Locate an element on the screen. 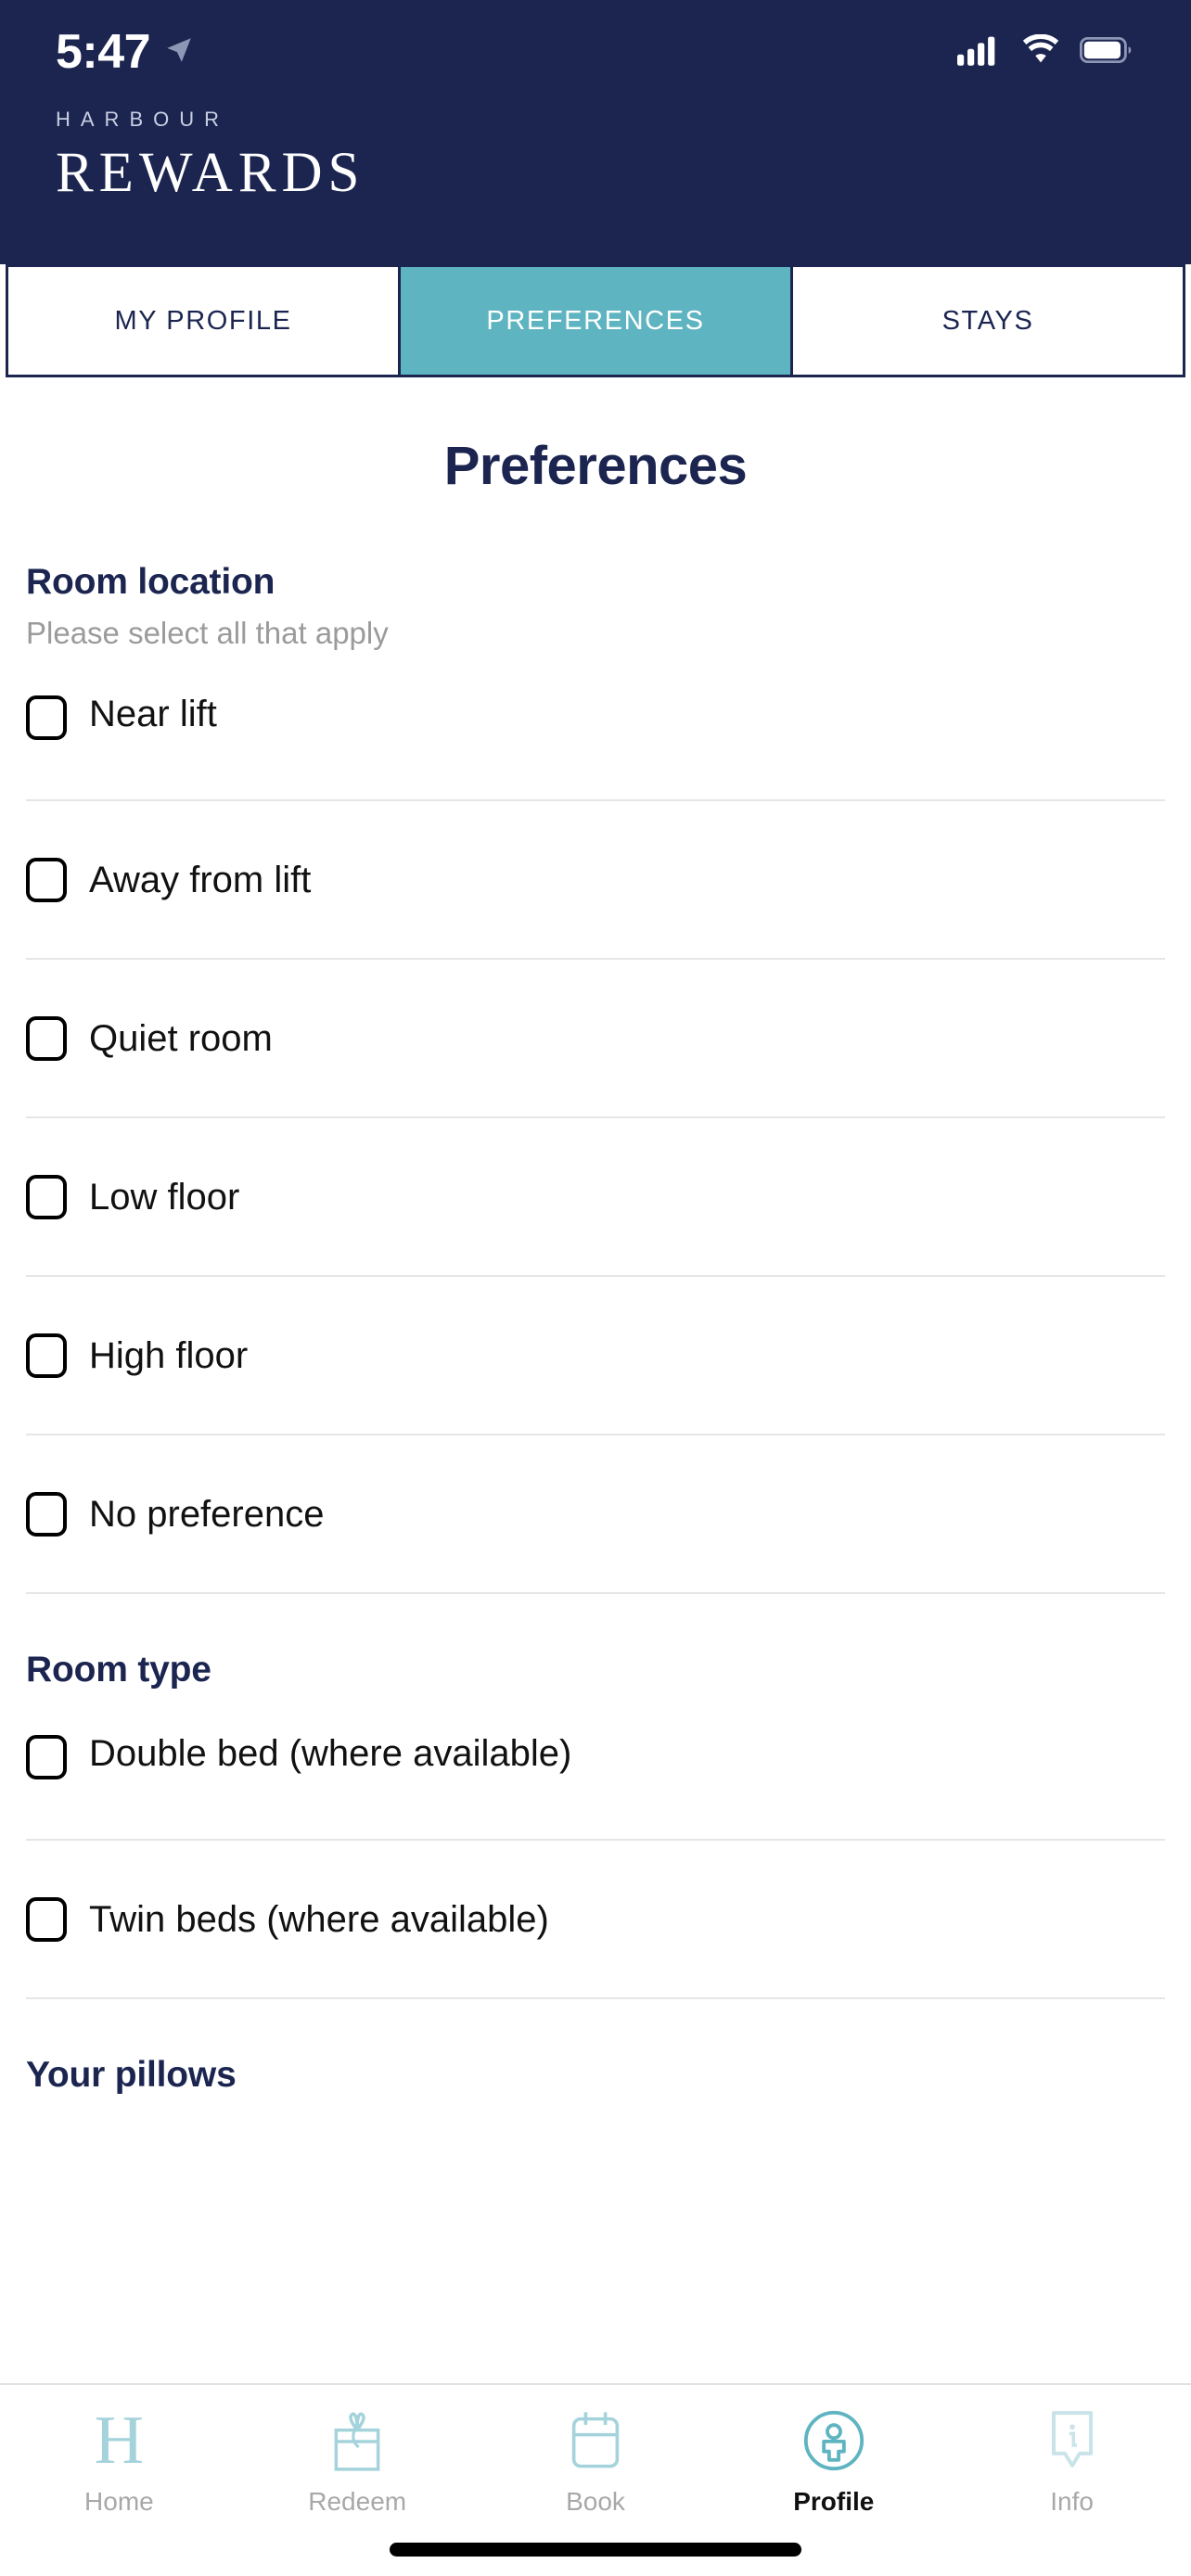 The image size is (1191, 2576). section-title: Your pillows is located at coordinates (132, 2075).